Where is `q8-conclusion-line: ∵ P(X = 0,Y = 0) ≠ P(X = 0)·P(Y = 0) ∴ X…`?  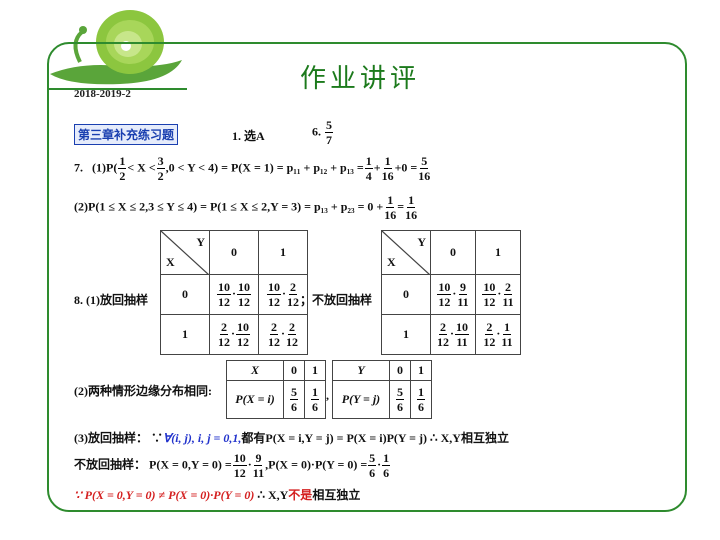
q8-conclusion-line: ∵ P(X = 0,Y = 0) ≠ P(X = 0)·P(Y = 0) ∴ X… is located at coordinates (217, 495).